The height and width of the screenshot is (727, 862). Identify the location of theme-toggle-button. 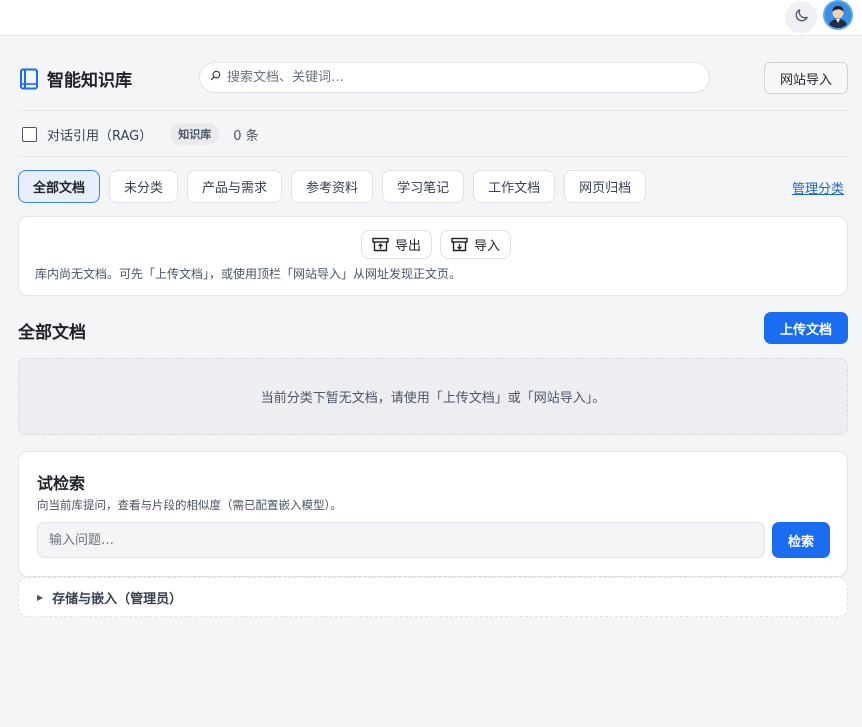
(801, 17).